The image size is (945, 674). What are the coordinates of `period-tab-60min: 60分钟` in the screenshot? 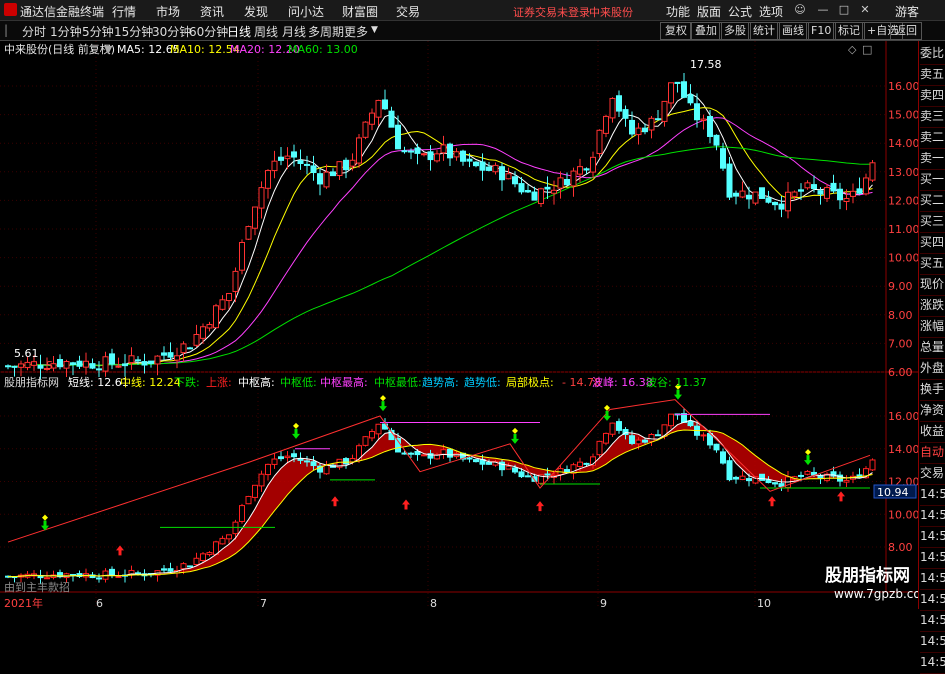 It's located at (208, 31).